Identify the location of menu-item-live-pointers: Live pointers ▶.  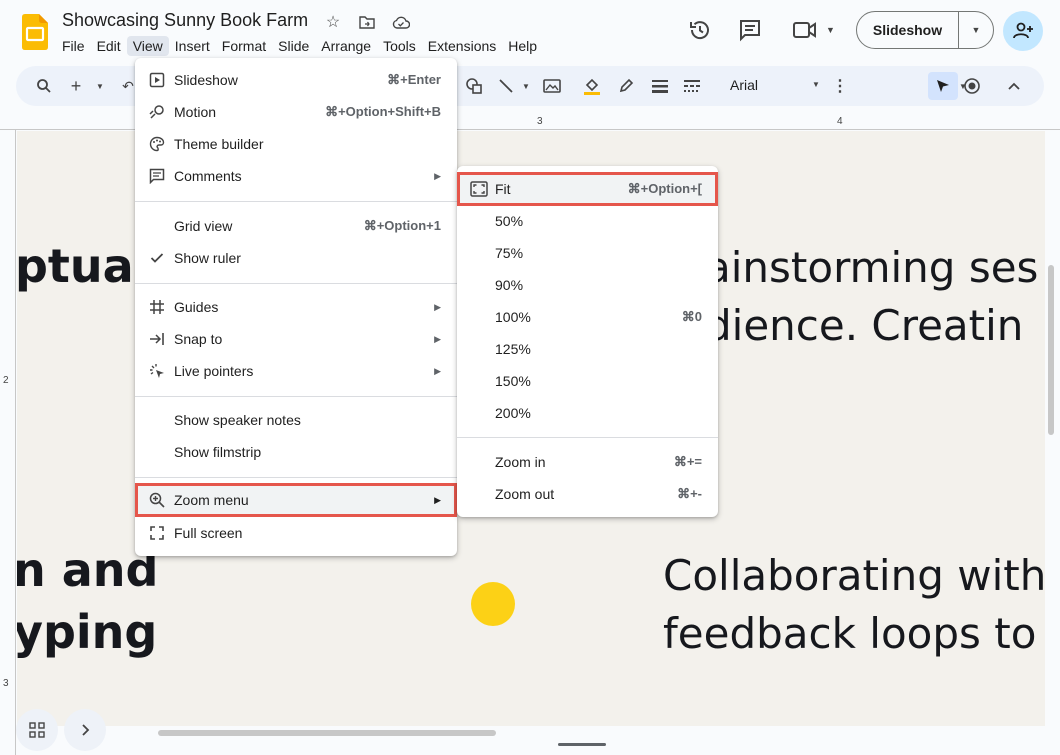
(296, 371).